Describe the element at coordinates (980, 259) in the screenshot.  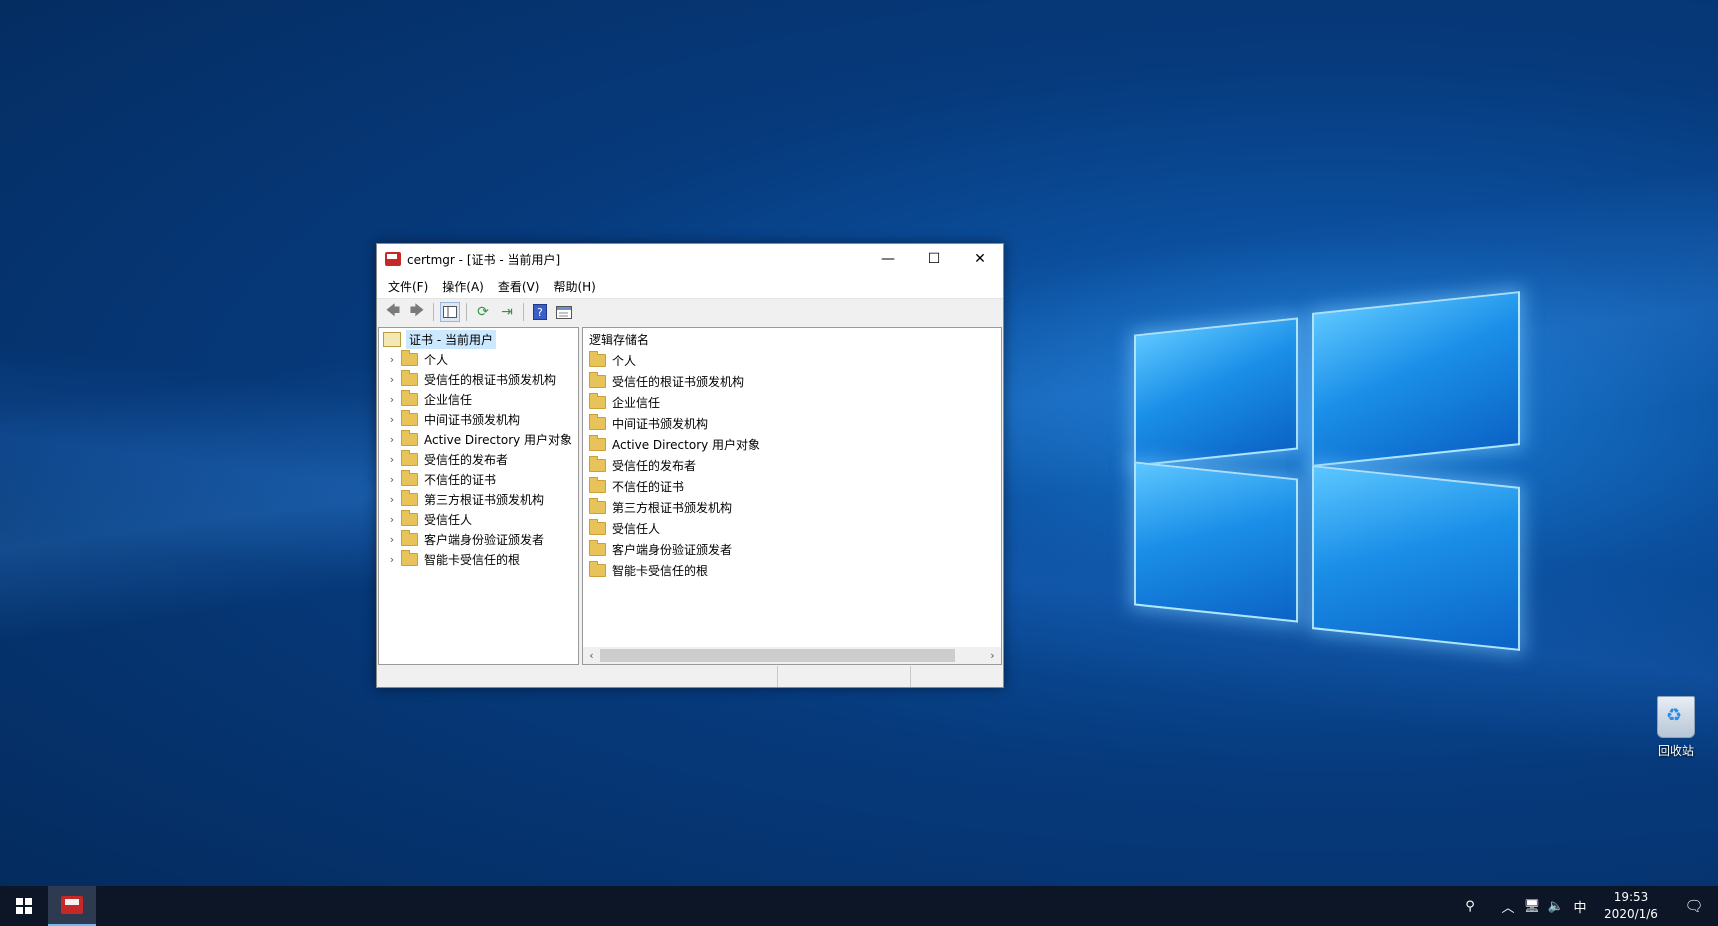
I see `close-button: ✕` at that location.